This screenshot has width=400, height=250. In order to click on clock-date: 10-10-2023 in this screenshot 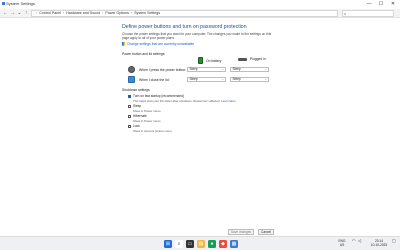, I will do `click(379, 245)`.